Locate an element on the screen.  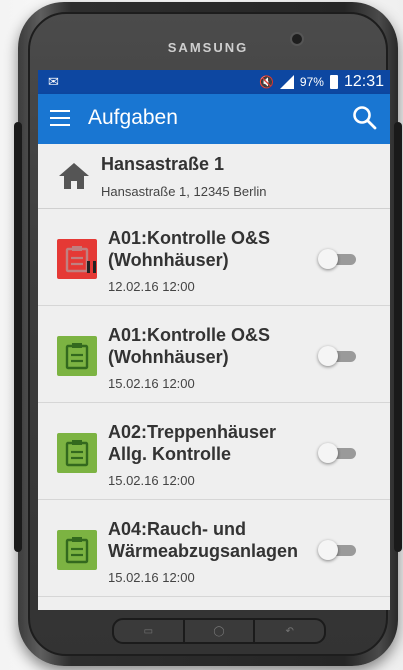
hamburger-menu-icon is located at coordinates (60, 120).